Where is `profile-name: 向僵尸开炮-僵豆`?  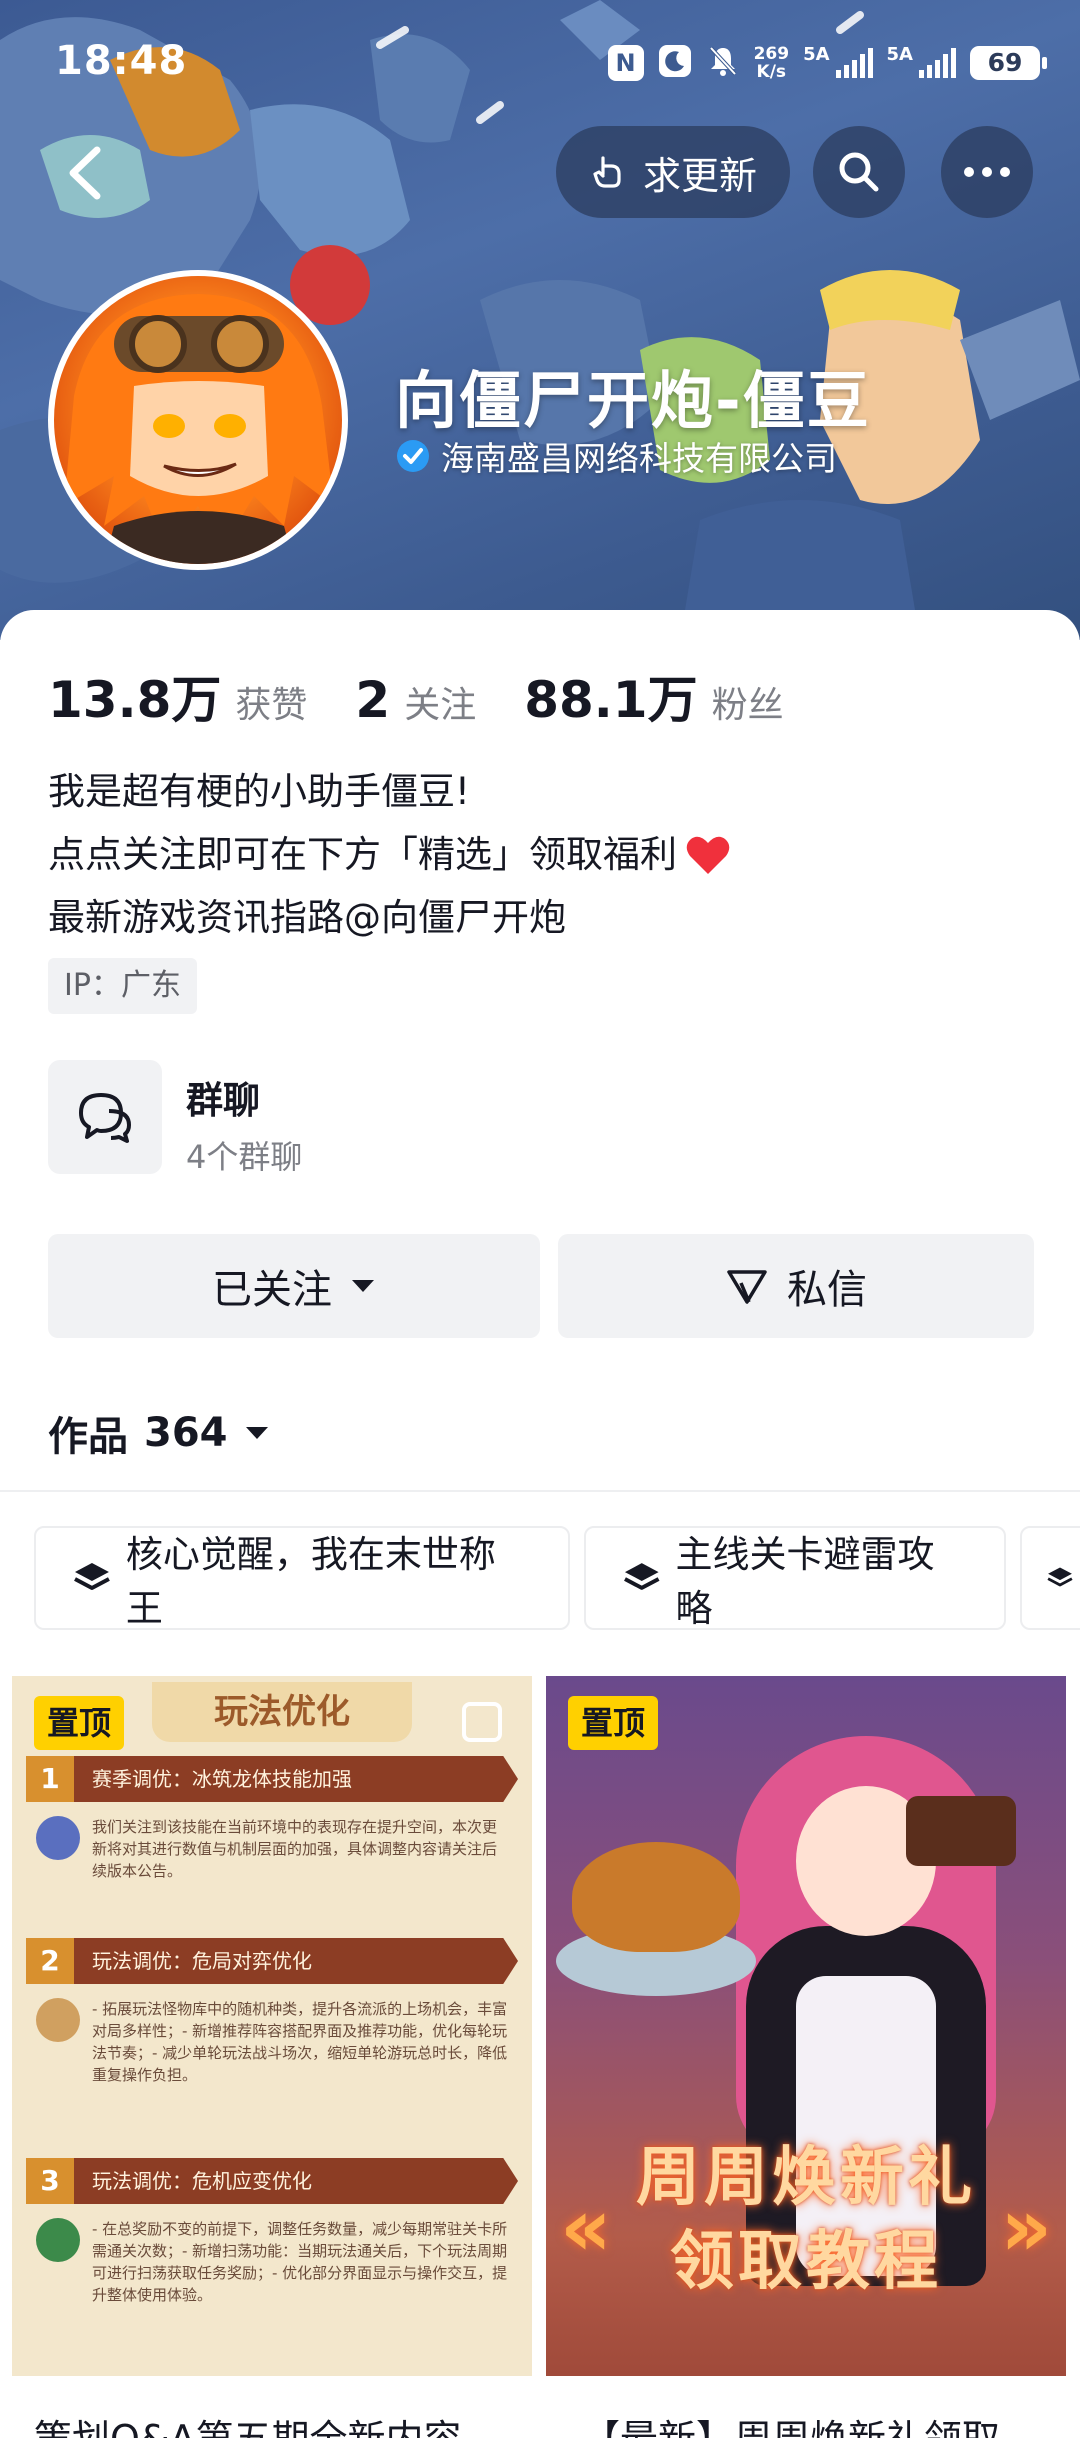 profile-name: 向僵尸开炮-僵豆 is located at coordinates (633, 400).